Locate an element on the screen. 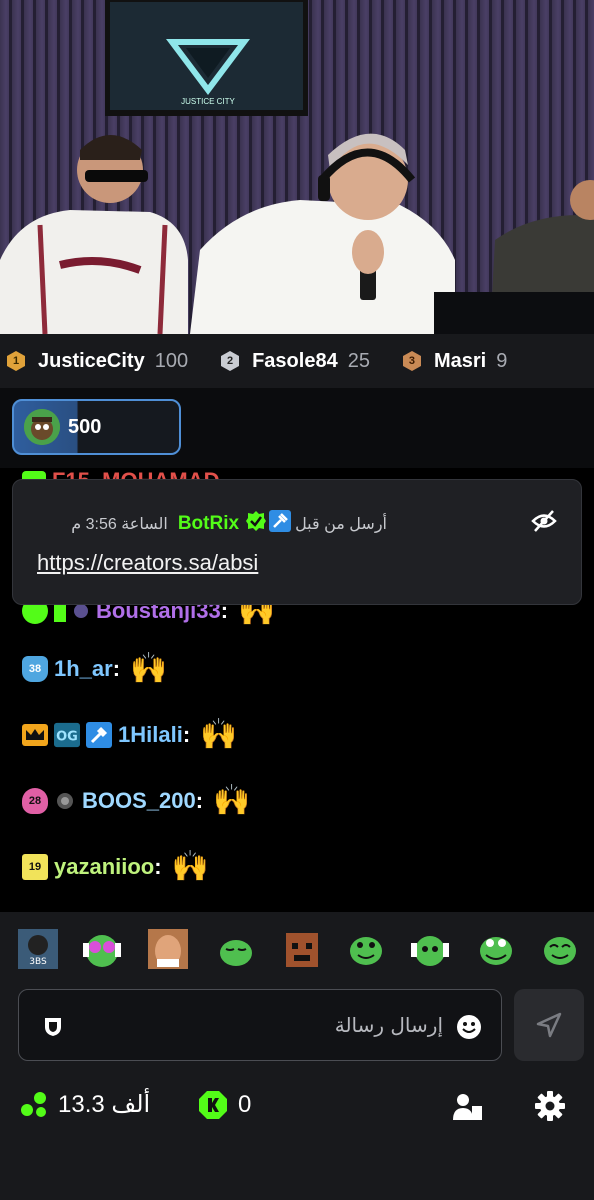 This screenshot has width=594, height=1200. gift-bar: 500 is located at coordinates (297, 428).